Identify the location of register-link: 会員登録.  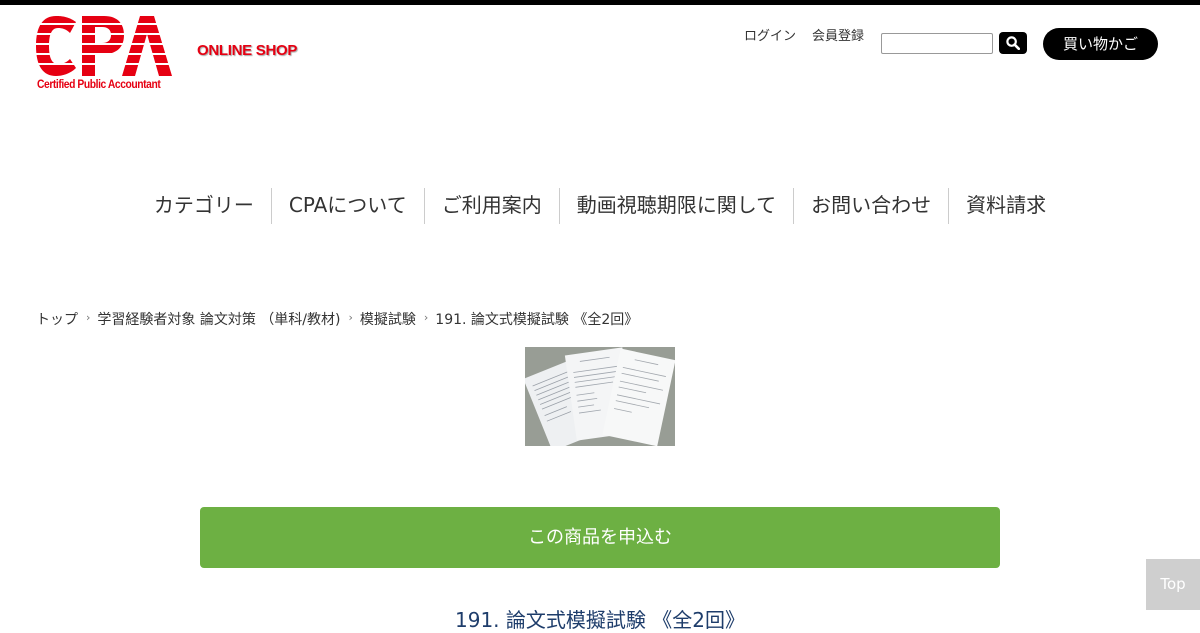
(838, 34).